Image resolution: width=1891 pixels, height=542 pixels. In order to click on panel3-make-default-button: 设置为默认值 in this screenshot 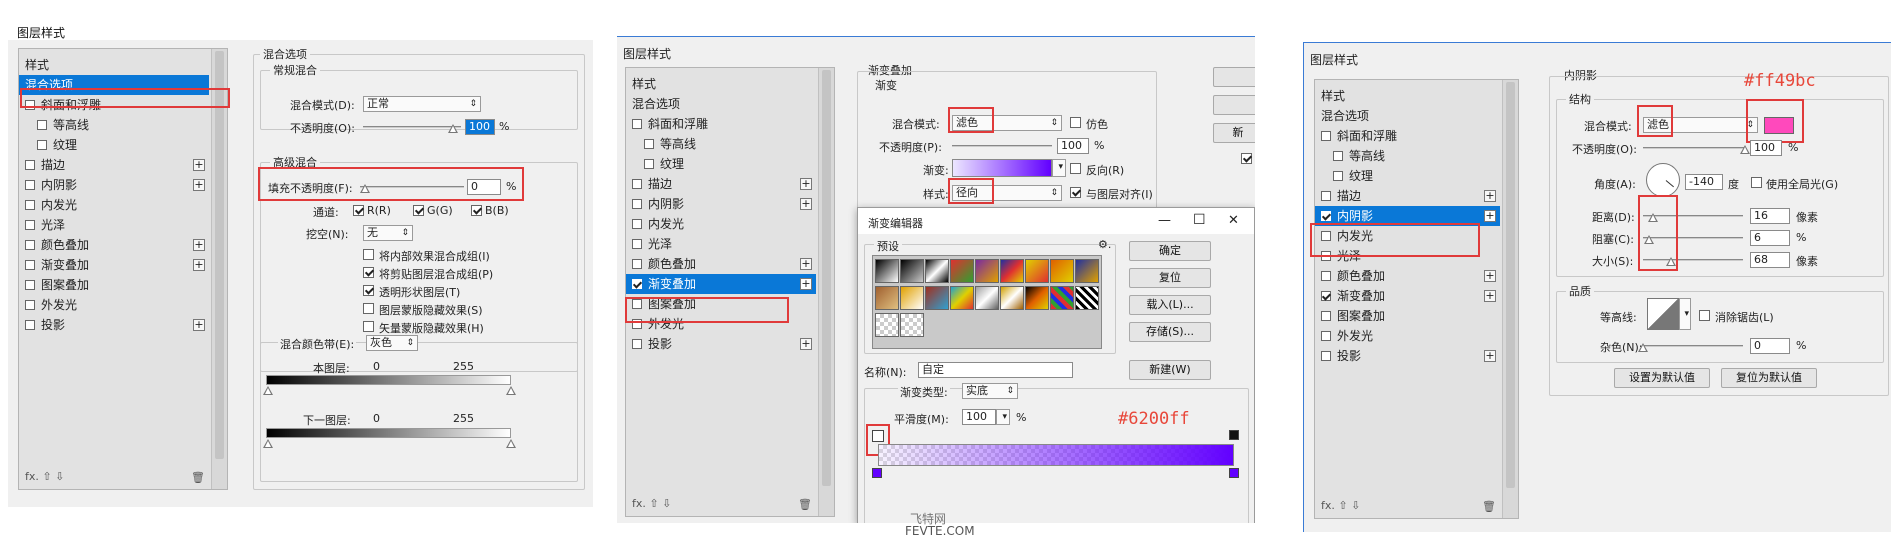, I will do `click(1662, 378)`.